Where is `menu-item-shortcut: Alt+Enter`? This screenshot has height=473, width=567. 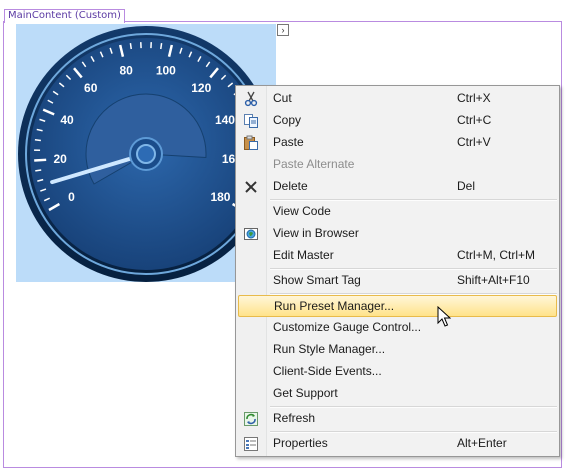
menu-item-shortcut: Alt+Enter is located at coordinates (482, 443).